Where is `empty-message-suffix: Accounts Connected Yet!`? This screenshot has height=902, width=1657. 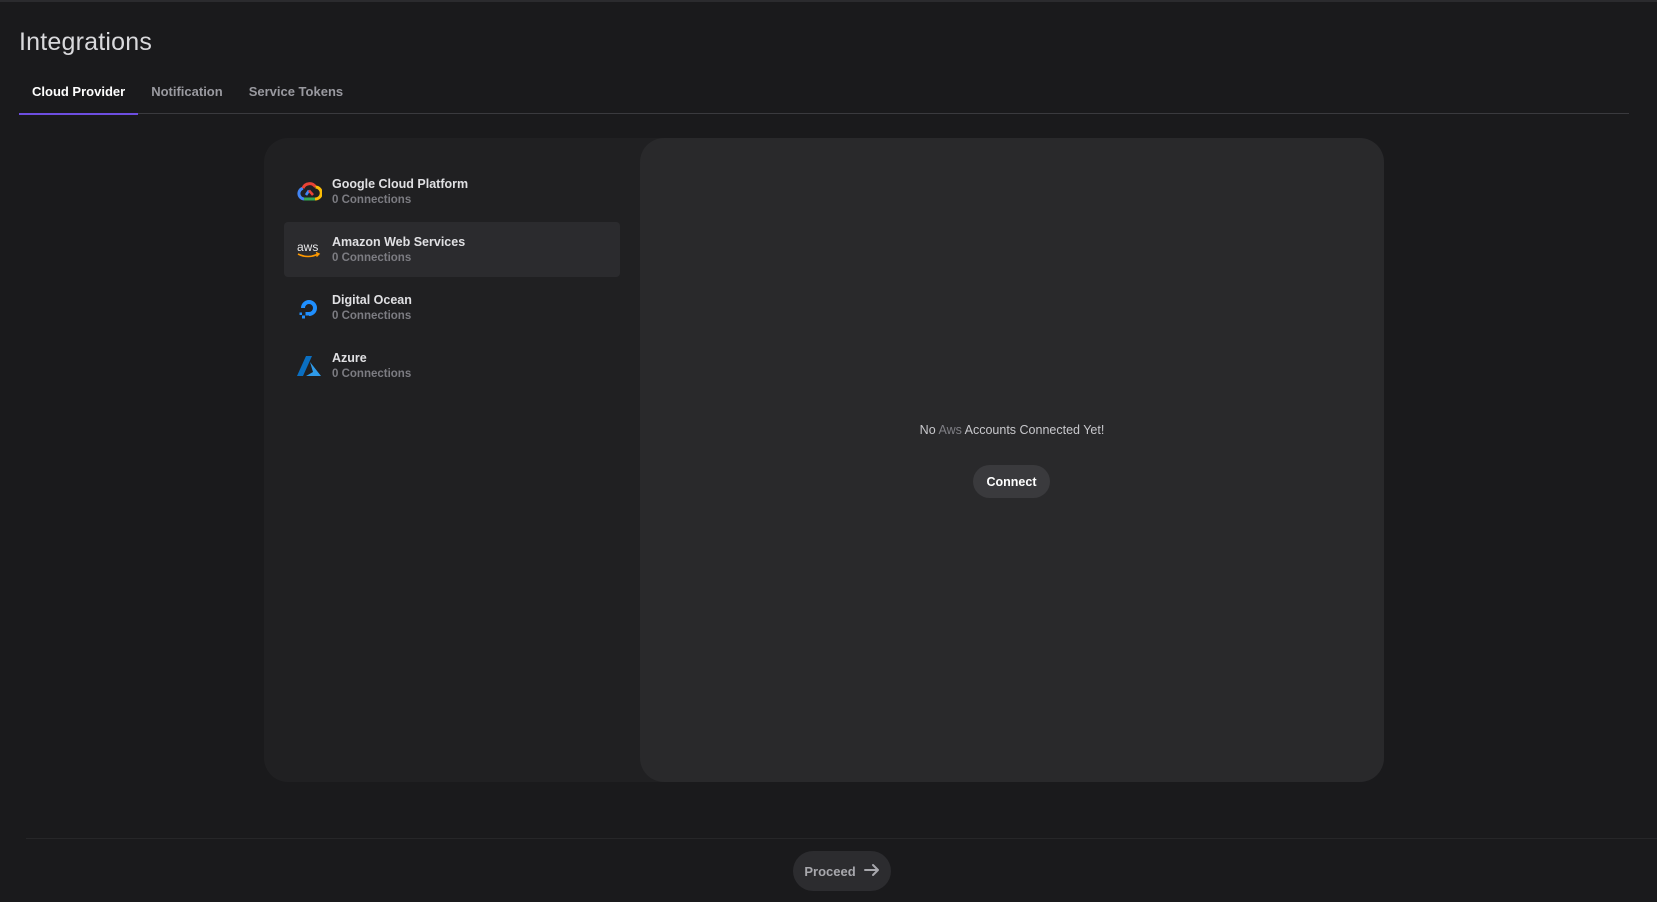 empty-message-suffix: Accounts Connected Yet! is located at coordinates (1034, 430).